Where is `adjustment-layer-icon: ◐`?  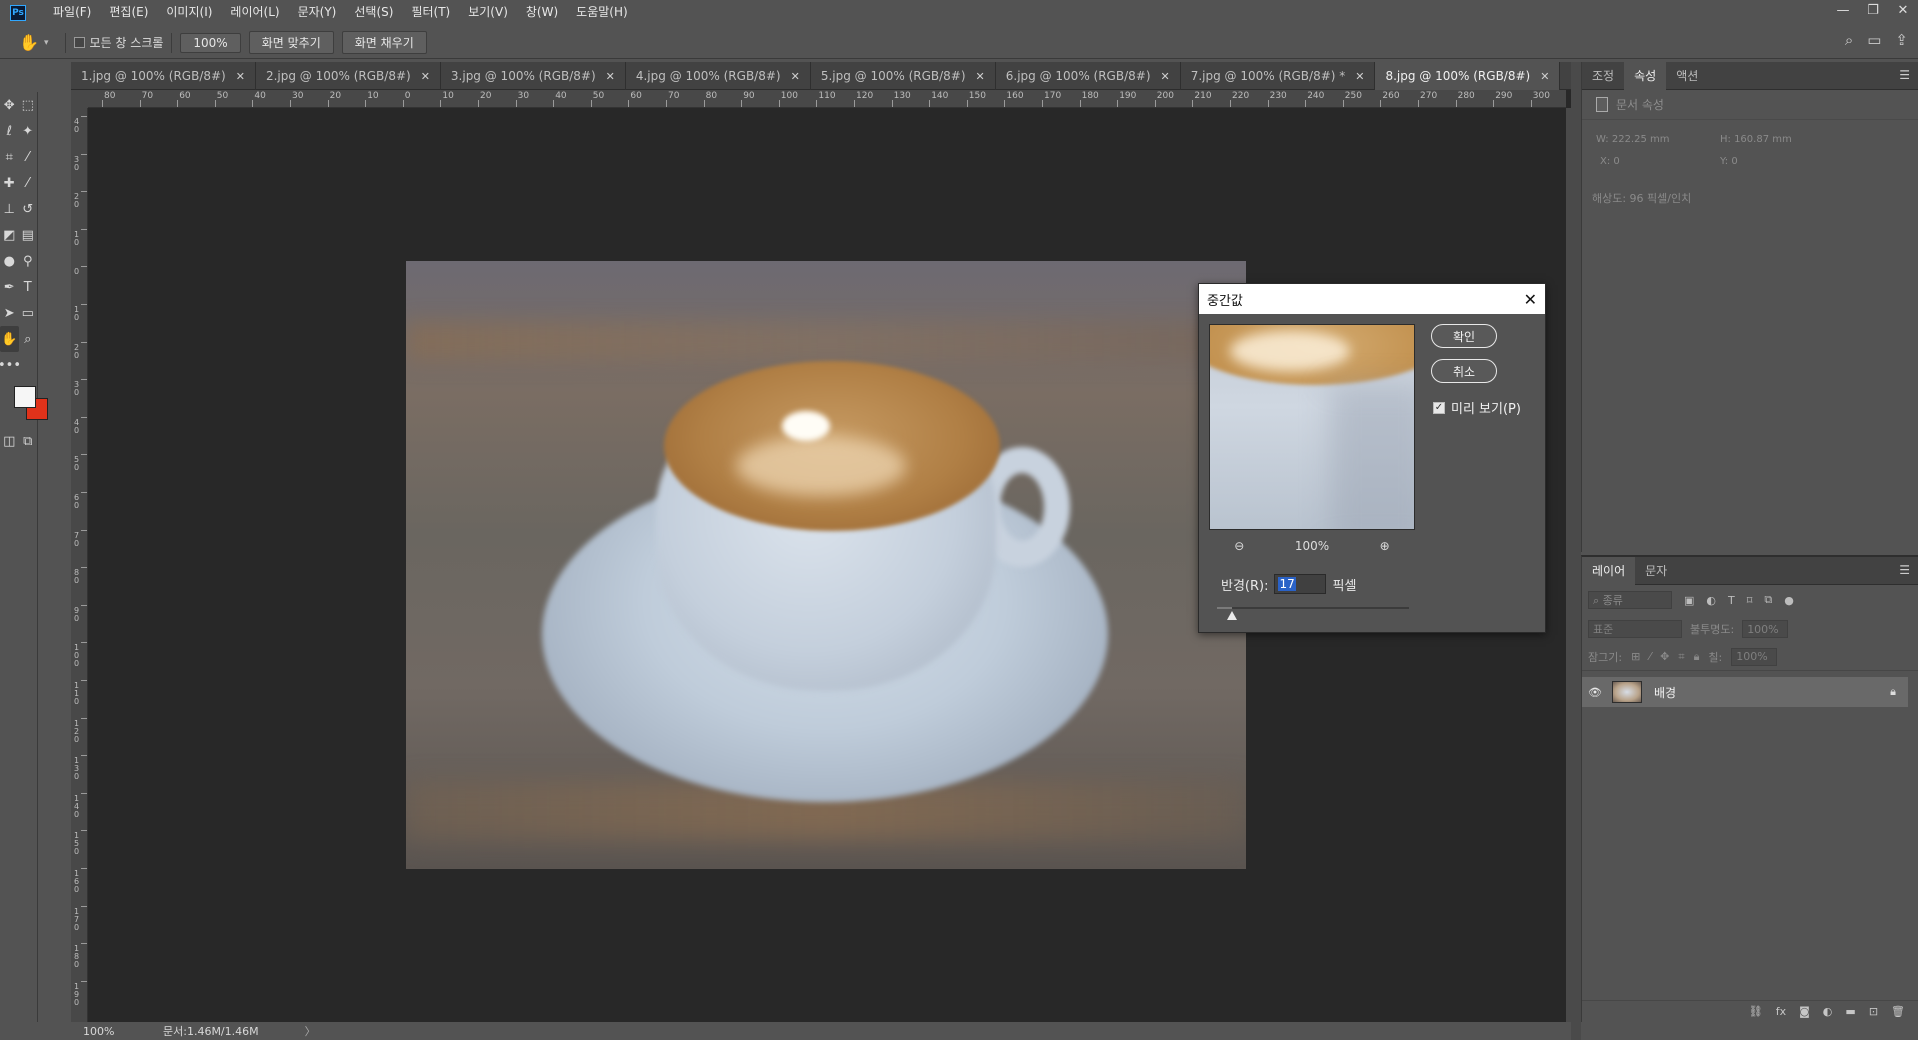 adjustment-layer-icon: ◐ is located at coordinates (1828, 1011).